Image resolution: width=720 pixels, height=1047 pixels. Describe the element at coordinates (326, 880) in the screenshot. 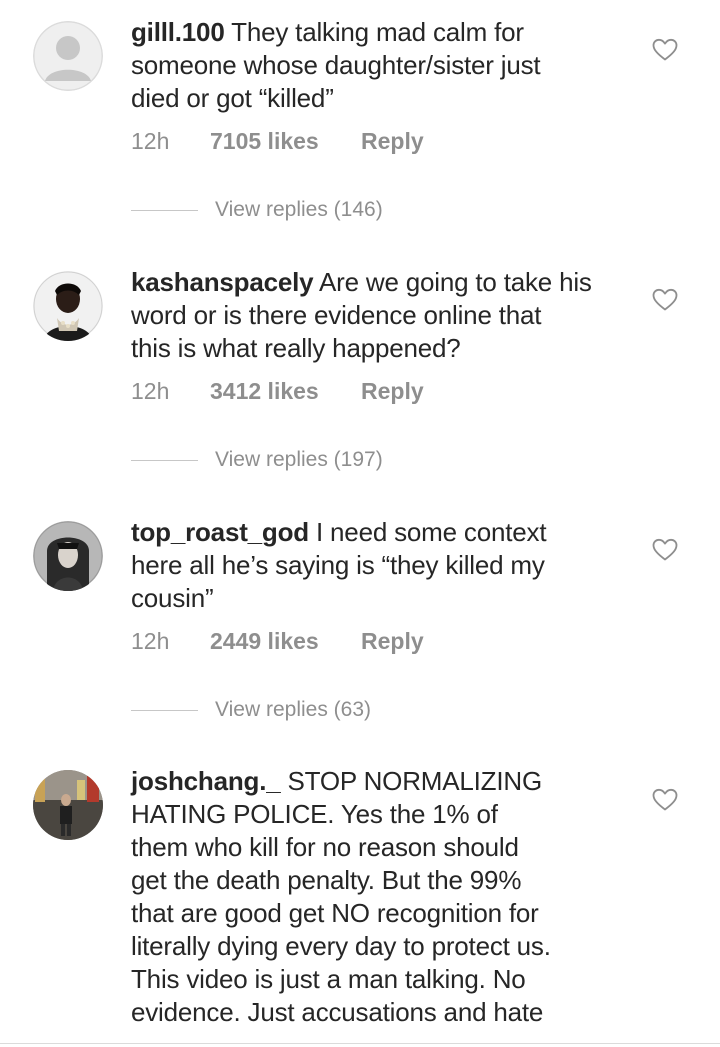

I see `comment-line: get the death penalty. But the 99%` at that location.